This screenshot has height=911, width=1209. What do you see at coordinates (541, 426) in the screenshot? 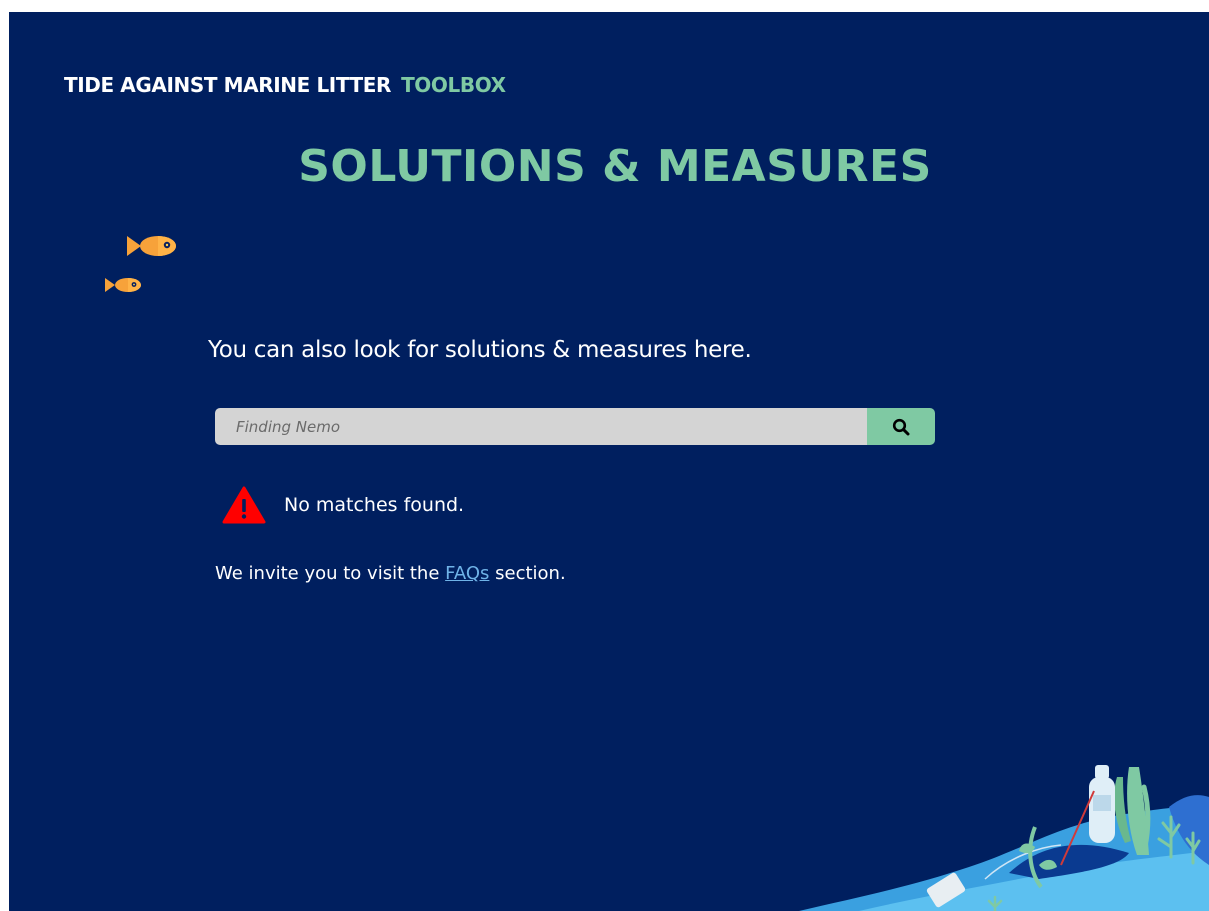
I see `search-input` at bounding box center [541, 426].